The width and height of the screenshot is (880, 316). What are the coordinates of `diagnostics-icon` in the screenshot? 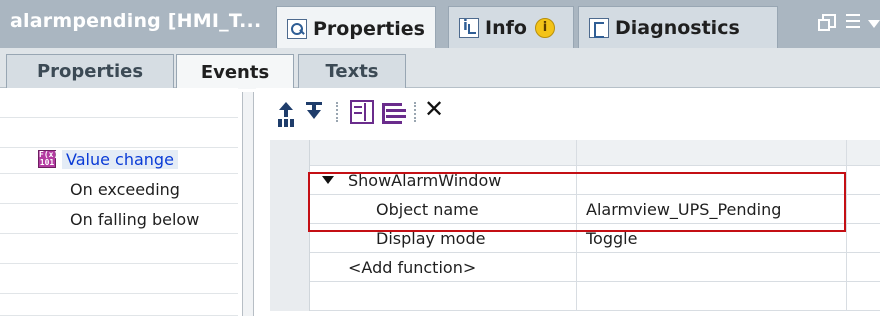 It's located at (599, 27).